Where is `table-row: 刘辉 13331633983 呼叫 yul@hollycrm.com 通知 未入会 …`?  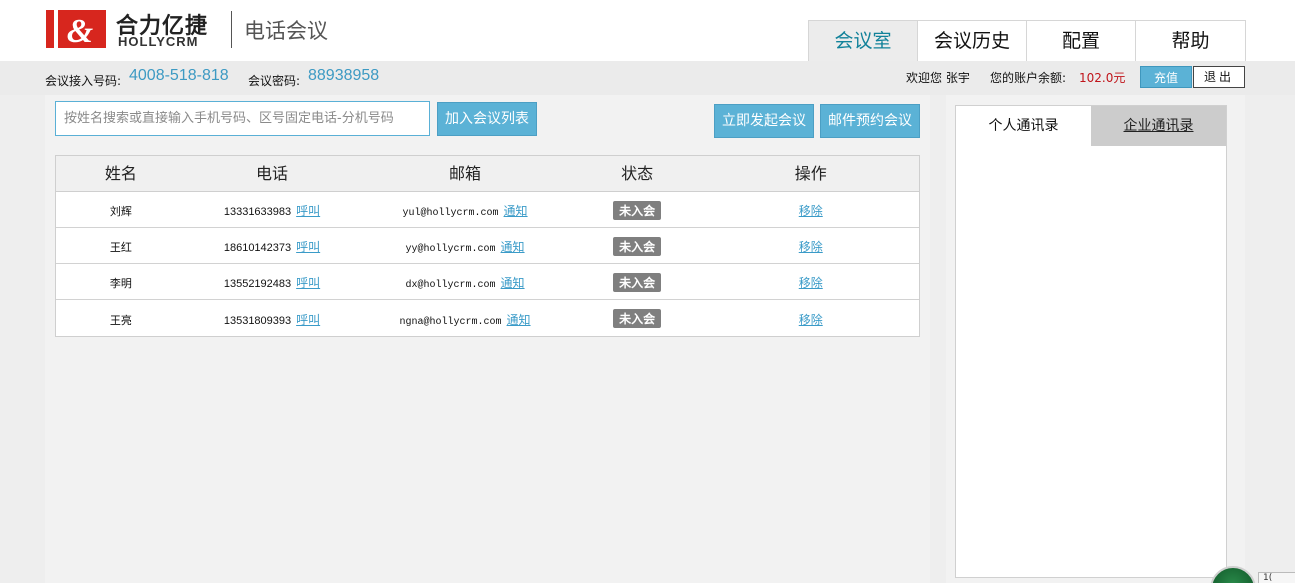 table-row: 刘辉 13331633983 呼叫 yul@hollycrm.com 通知 未入会 … is located at coordinates (487, 210).